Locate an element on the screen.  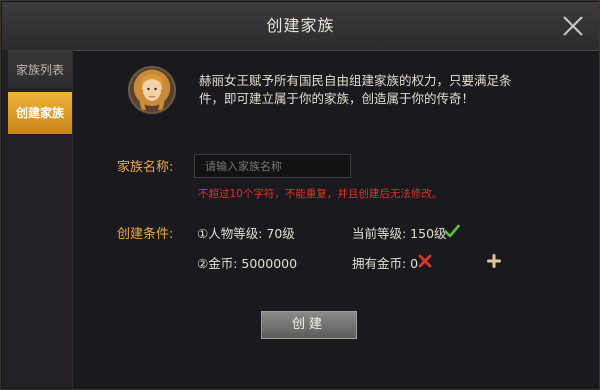
title-bar: 创建家族 is located at coordinates (300, 26).